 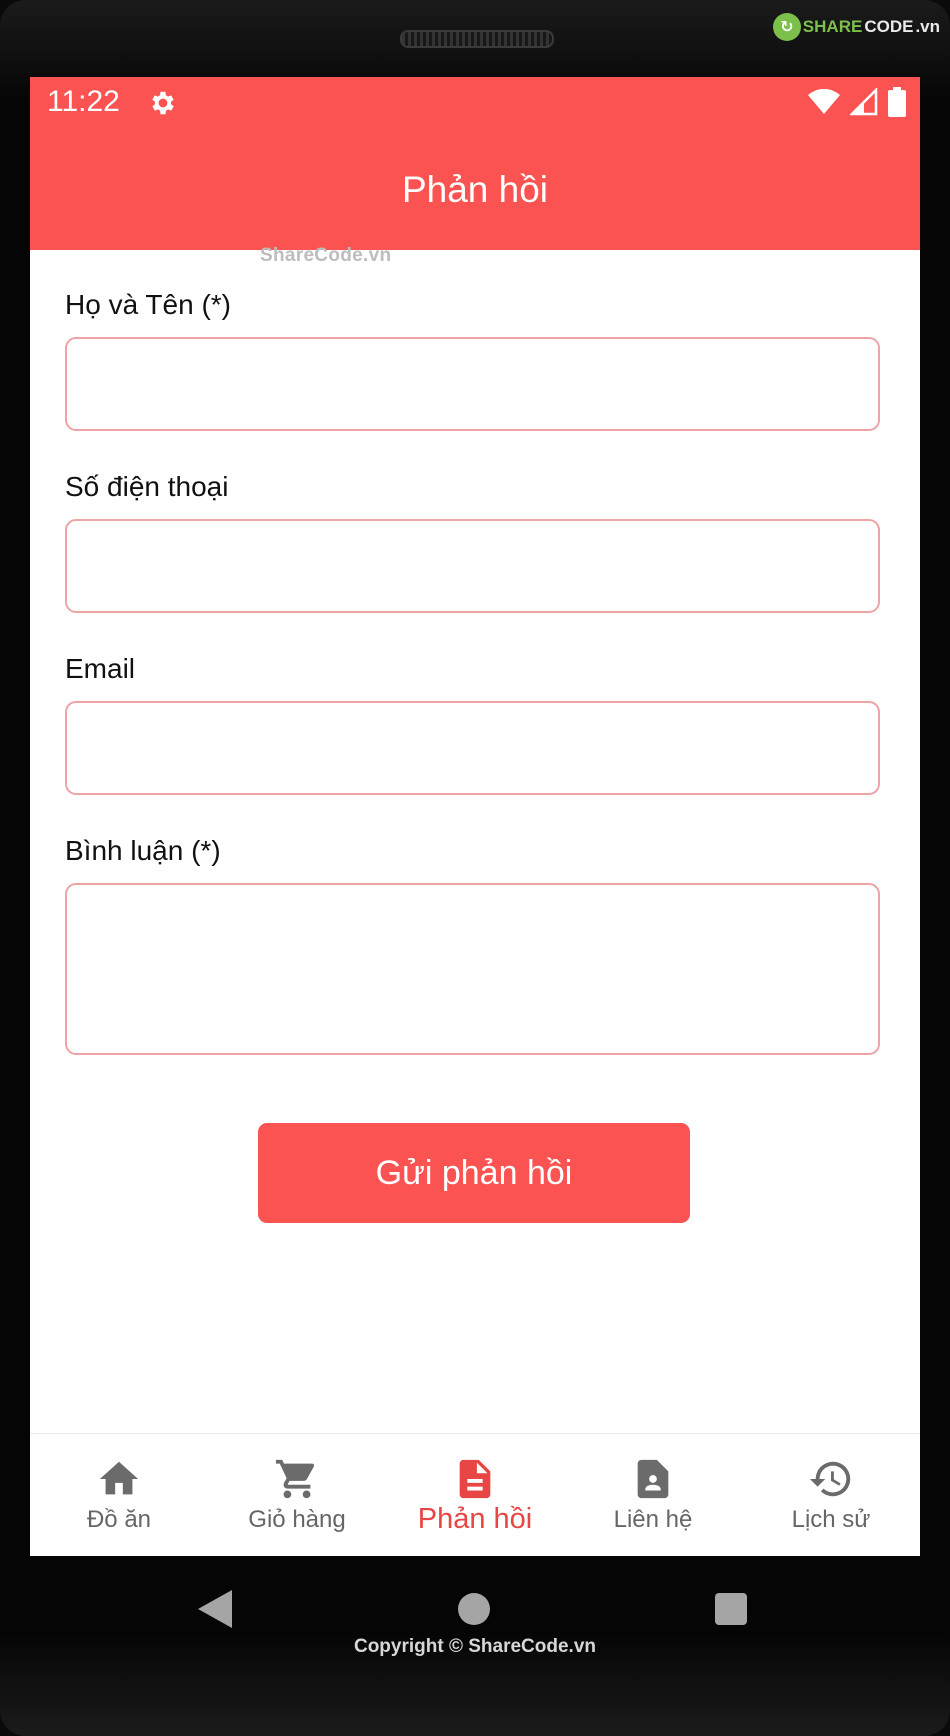 I want to click on nav-item-history: Lịch sử, so click(x=831, y=1495).